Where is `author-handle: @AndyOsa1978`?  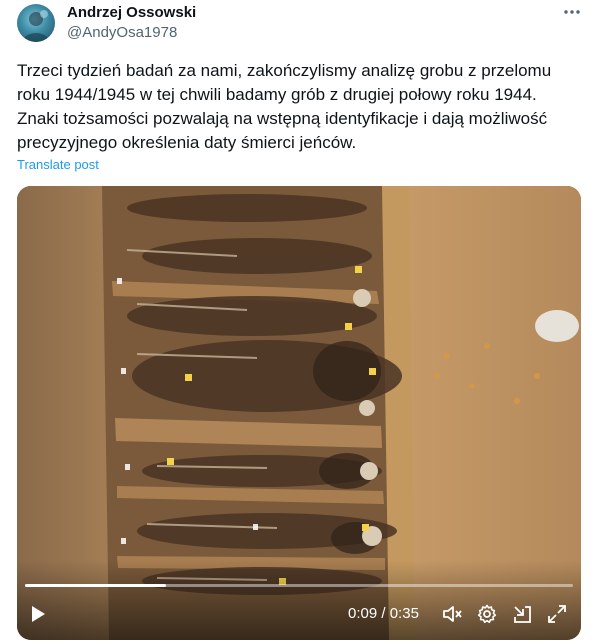 author-handle: @AndyOsa1978 is located at coordinates (122, 33).